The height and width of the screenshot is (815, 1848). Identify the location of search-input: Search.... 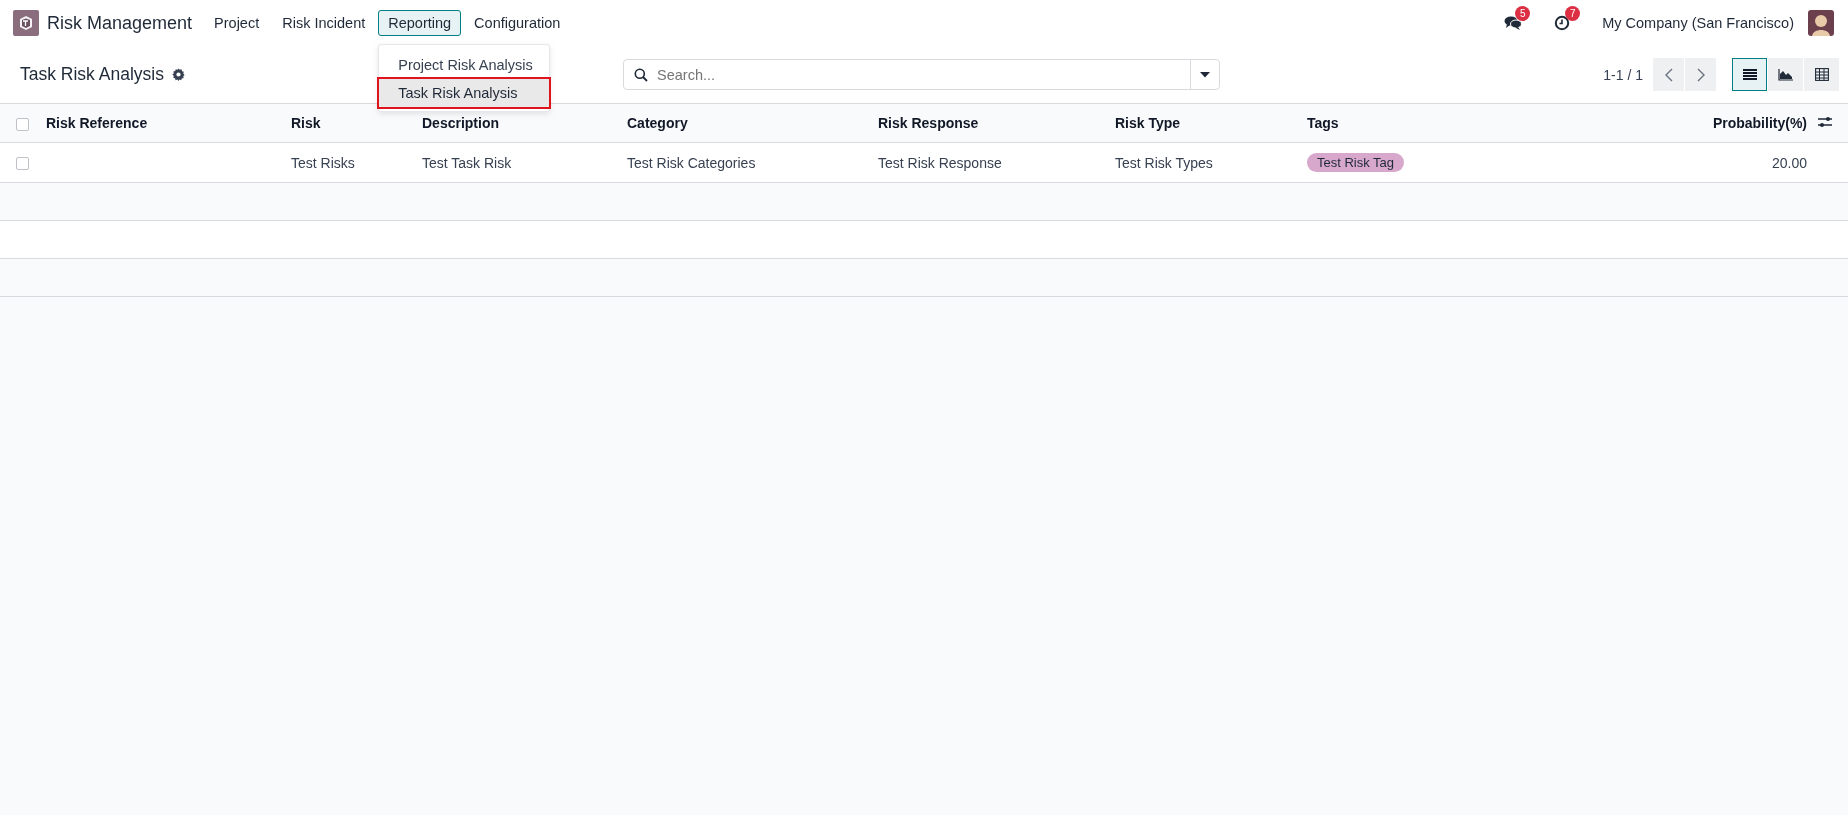
(922, 74).